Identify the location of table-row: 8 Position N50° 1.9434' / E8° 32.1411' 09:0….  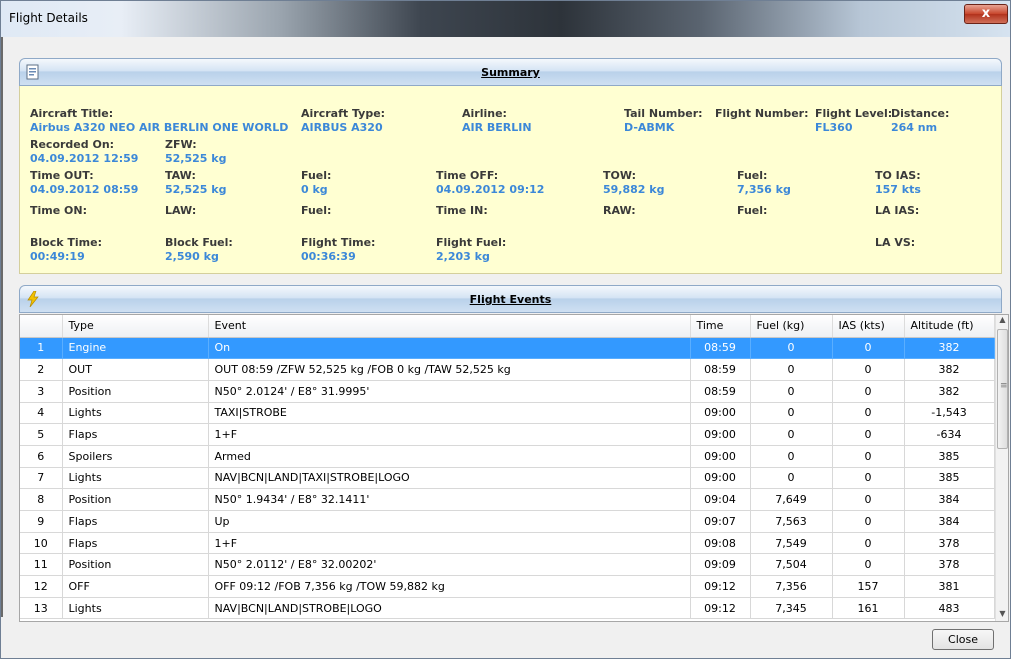
(507, 499).